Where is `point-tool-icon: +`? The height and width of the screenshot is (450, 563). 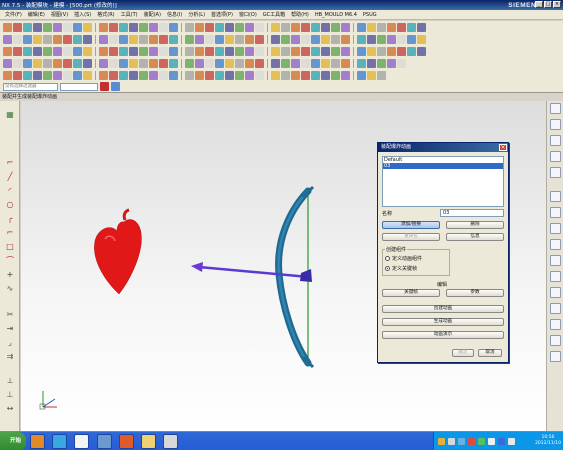
point-tool-icon: + is located at coordinates (10, 275).